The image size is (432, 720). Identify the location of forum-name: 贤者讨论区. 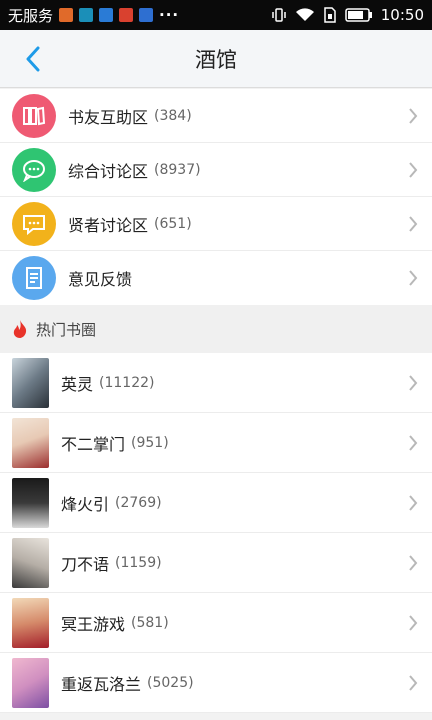
(108, 225).